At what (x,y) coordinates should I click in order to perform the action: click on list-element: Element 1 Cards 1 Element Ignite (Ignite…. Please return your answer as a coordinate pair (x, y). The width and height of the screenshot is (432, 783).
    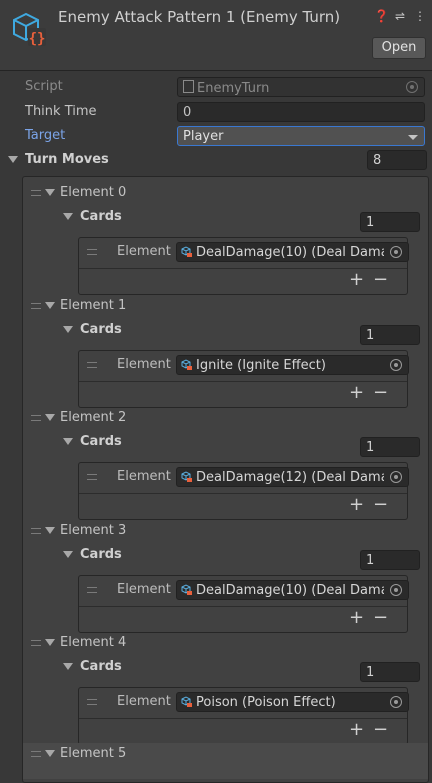
    Looking at the image, I should click on (225, 351).